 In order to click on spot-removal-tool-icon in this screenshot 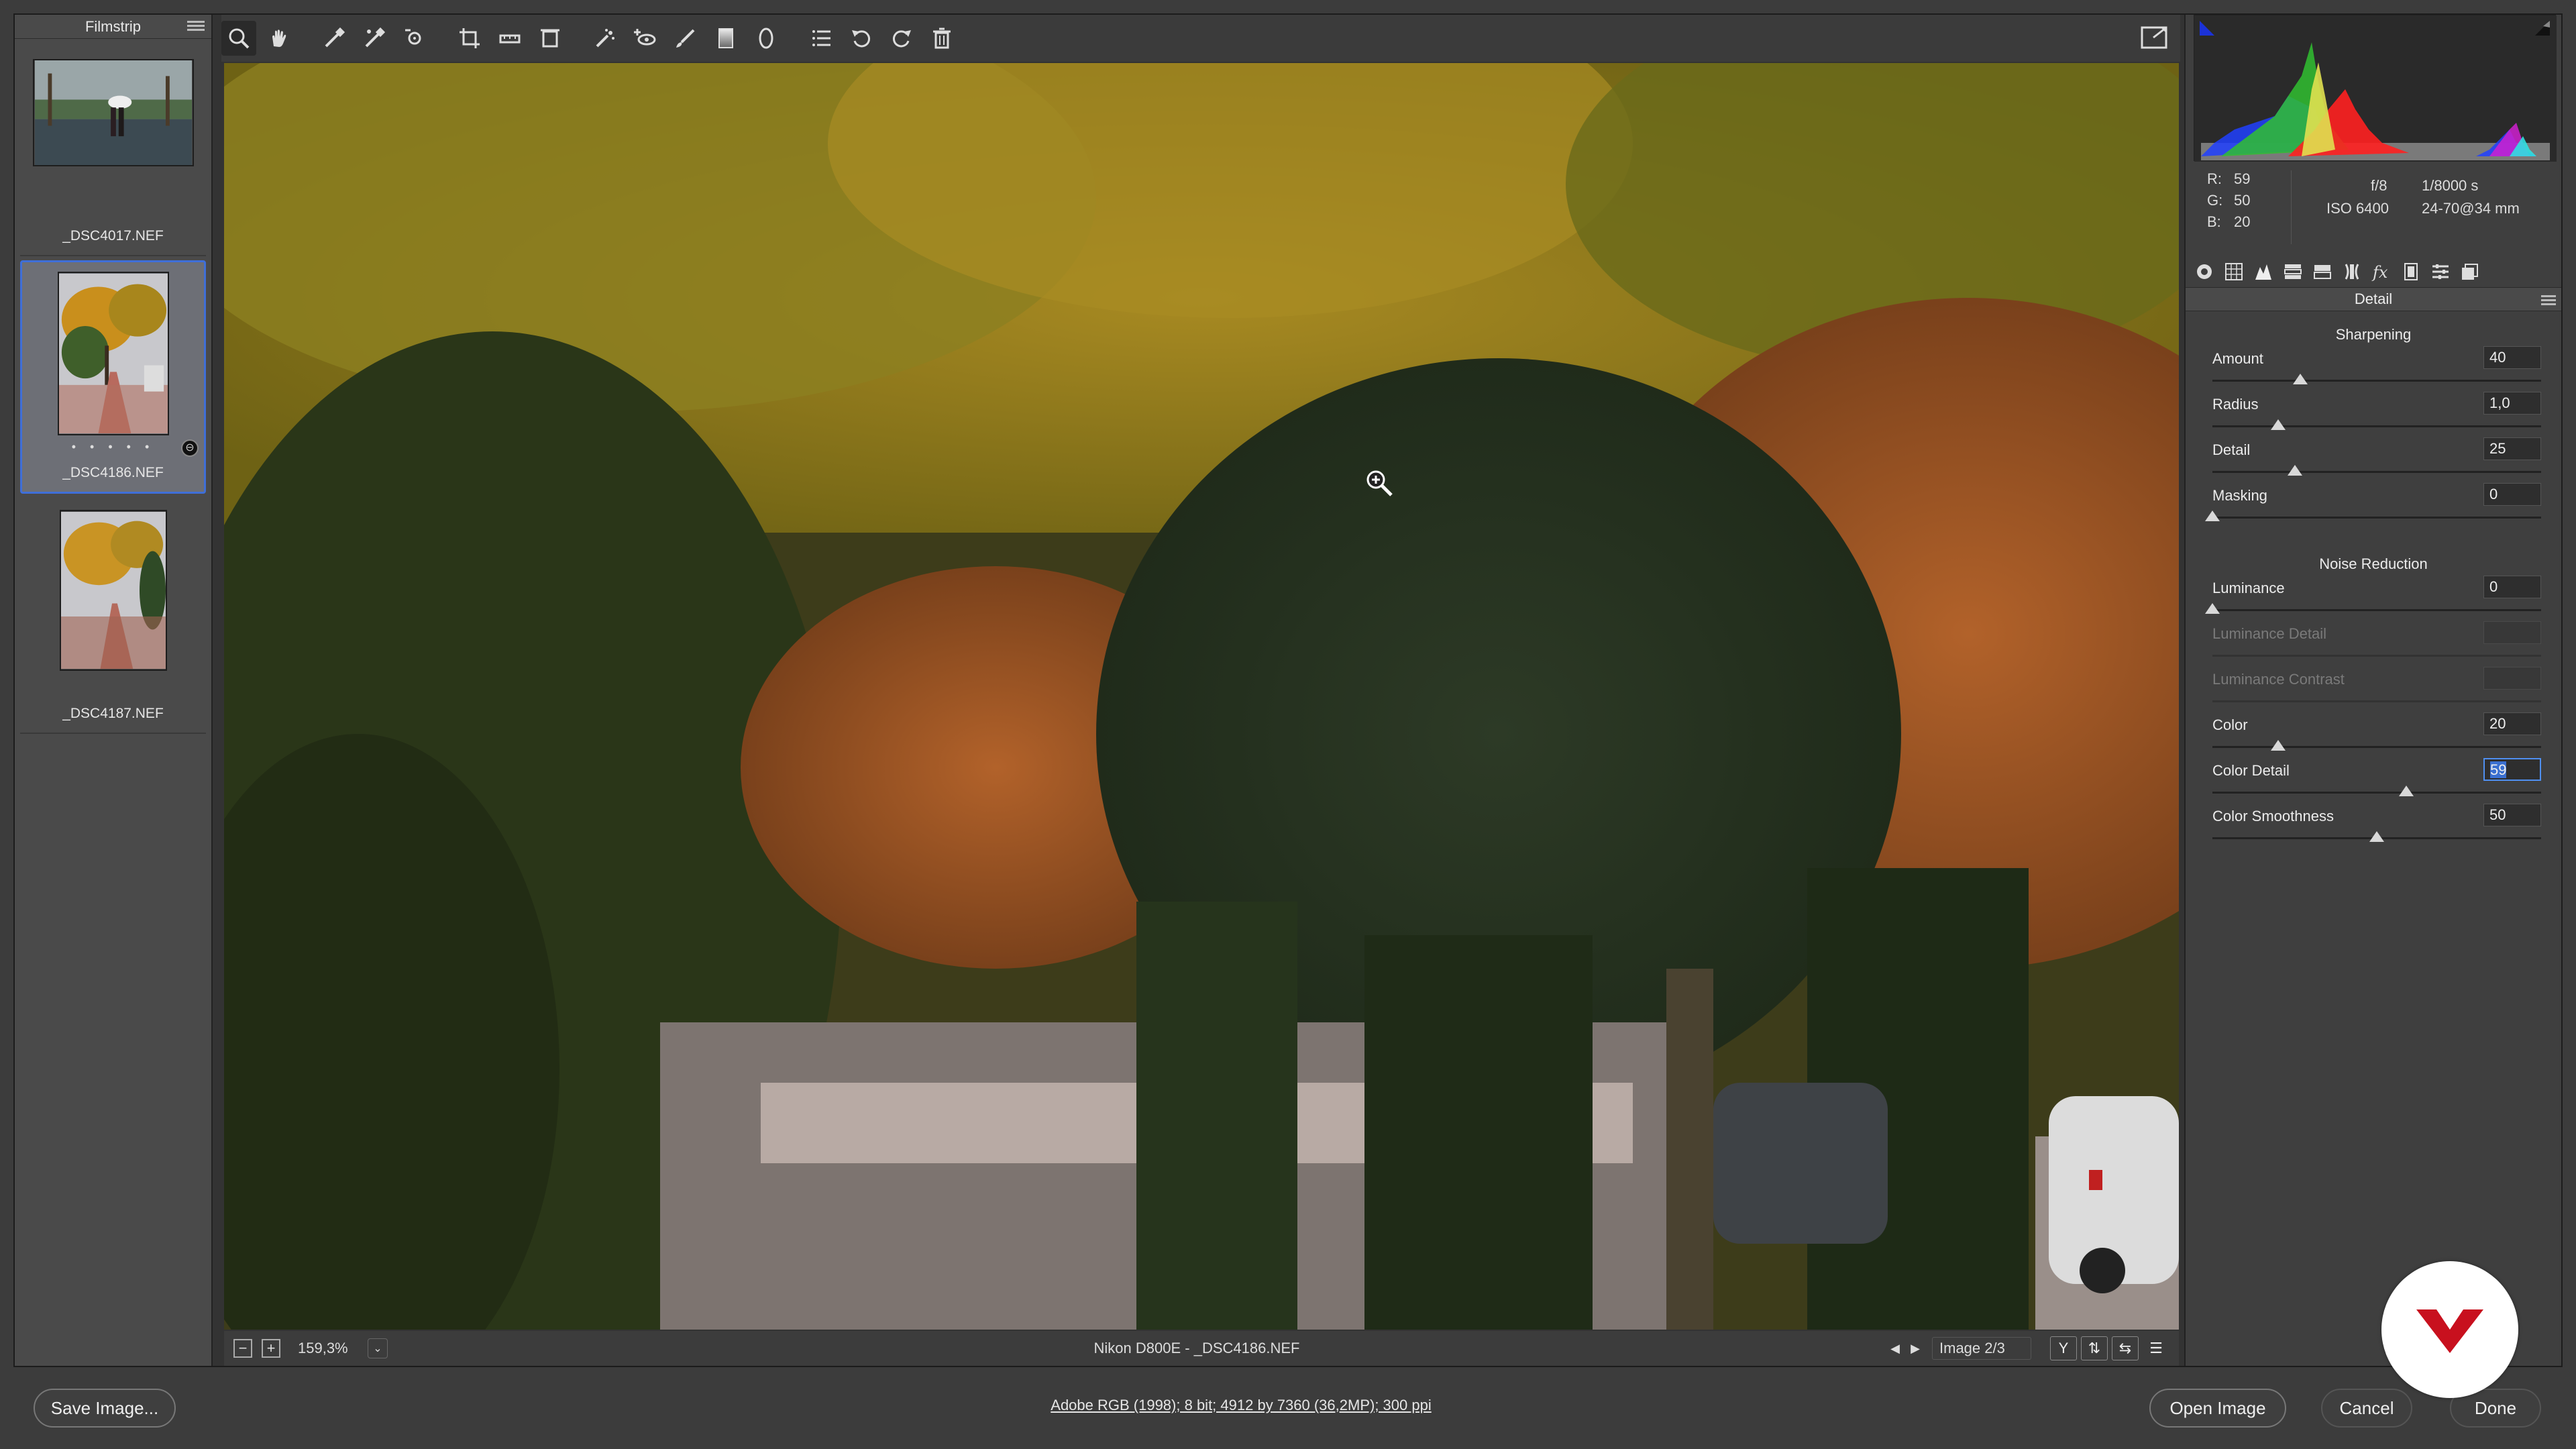, I will do `click(605, 38)`.